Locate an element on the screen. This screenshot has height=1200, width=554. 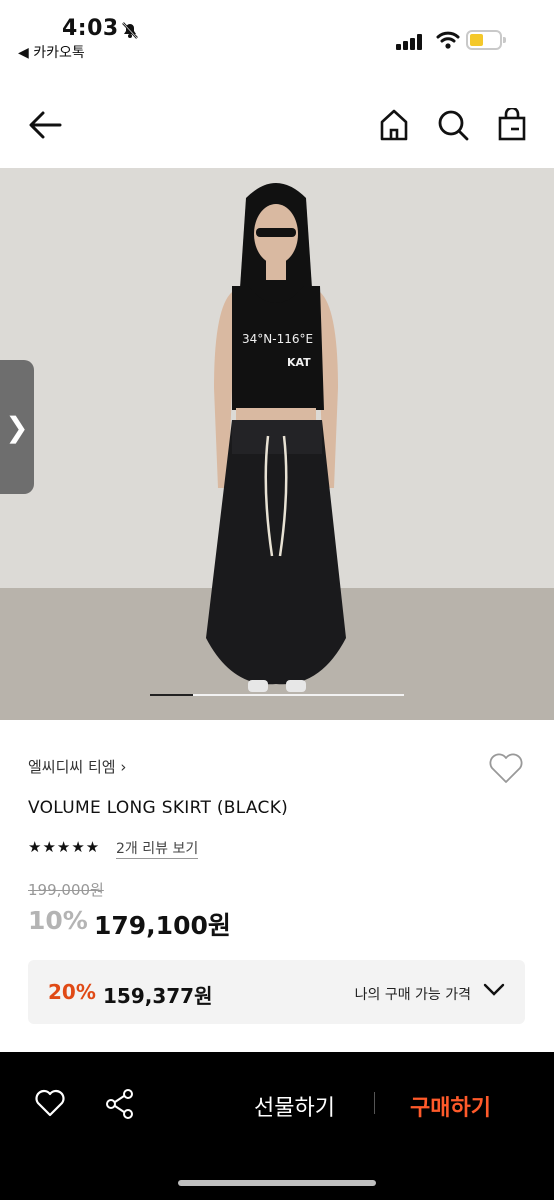
coupon-label: 나의 구매 가능 가격 is located at coordinates (412, 995).